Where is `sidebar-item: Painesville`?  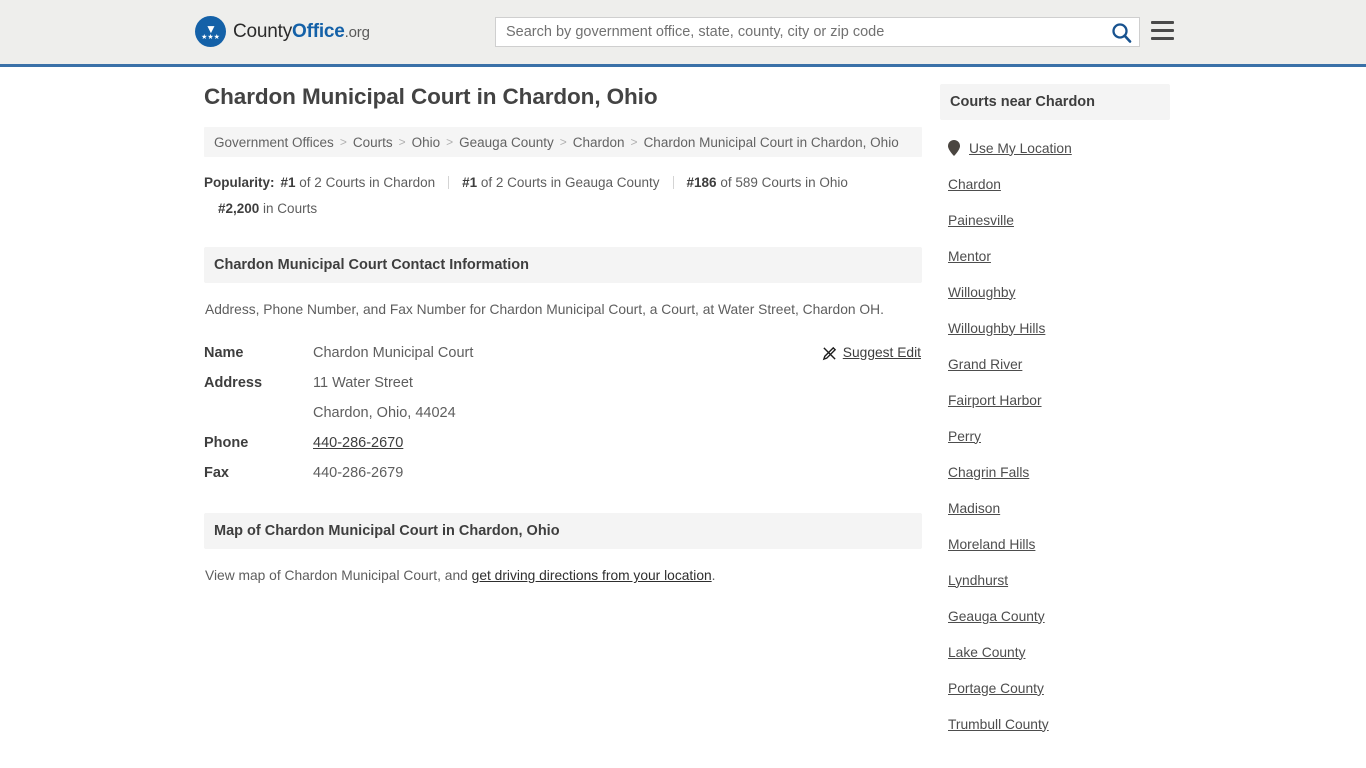 sidebar-item: Painesville is located at coordinates (1055, 220).